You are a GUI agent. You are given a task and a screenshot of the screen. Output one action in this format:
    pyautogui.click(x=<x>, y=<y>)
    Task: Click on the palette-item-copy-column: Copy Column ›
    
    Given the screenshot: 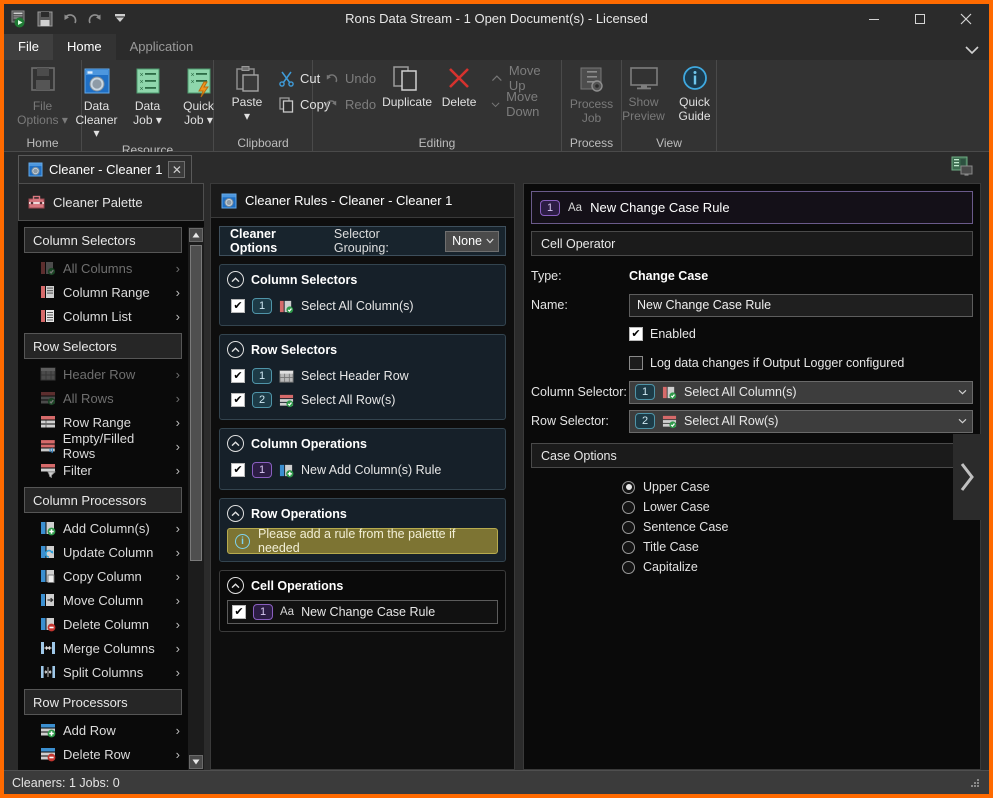 What is the action you would take?
    pyautogui.click(x=103, y=576)
    